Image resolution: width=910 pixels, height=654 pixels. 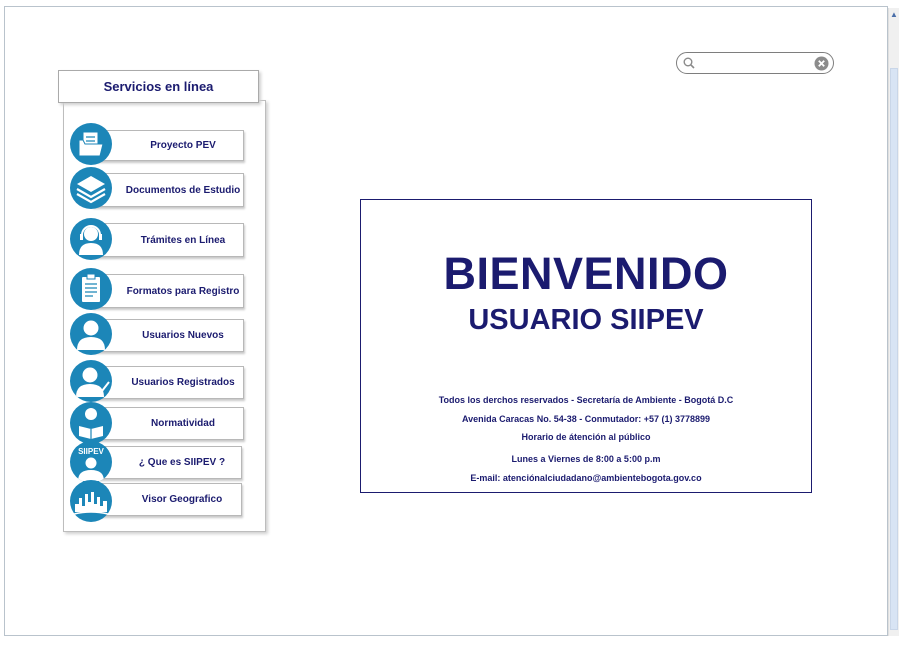 What do you see at coordinates (183, 423) in the screenshot?
I see `service-label: Normatividad` at bounding box center [183, 423].